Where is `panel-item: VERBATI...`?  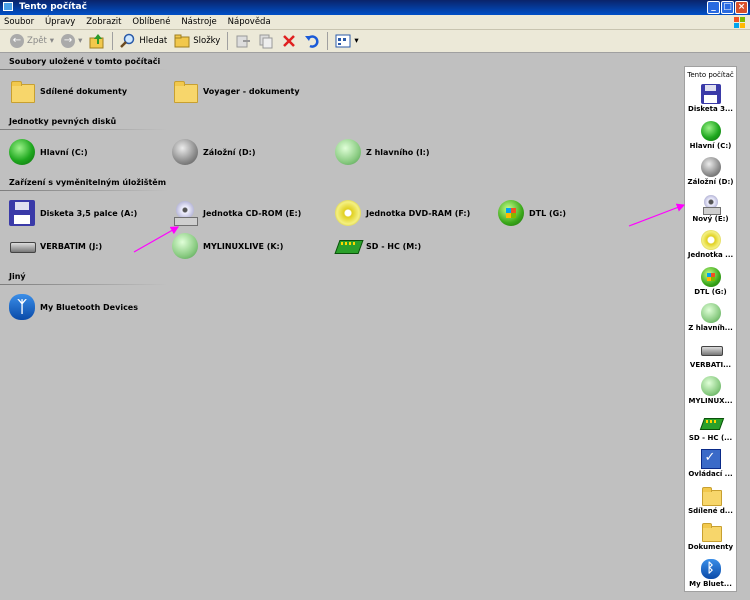 panel-item: VERBATI... is located at coordinates (710, 354).